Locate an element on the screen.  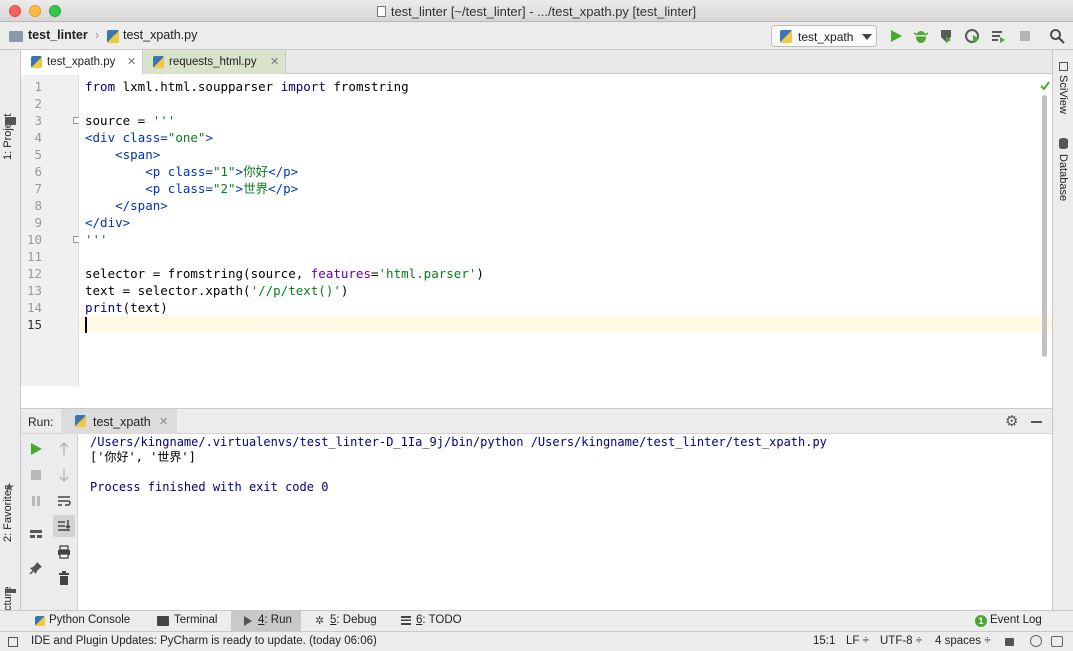
scroll-to-end-icon is located at coordinates (64, 525).